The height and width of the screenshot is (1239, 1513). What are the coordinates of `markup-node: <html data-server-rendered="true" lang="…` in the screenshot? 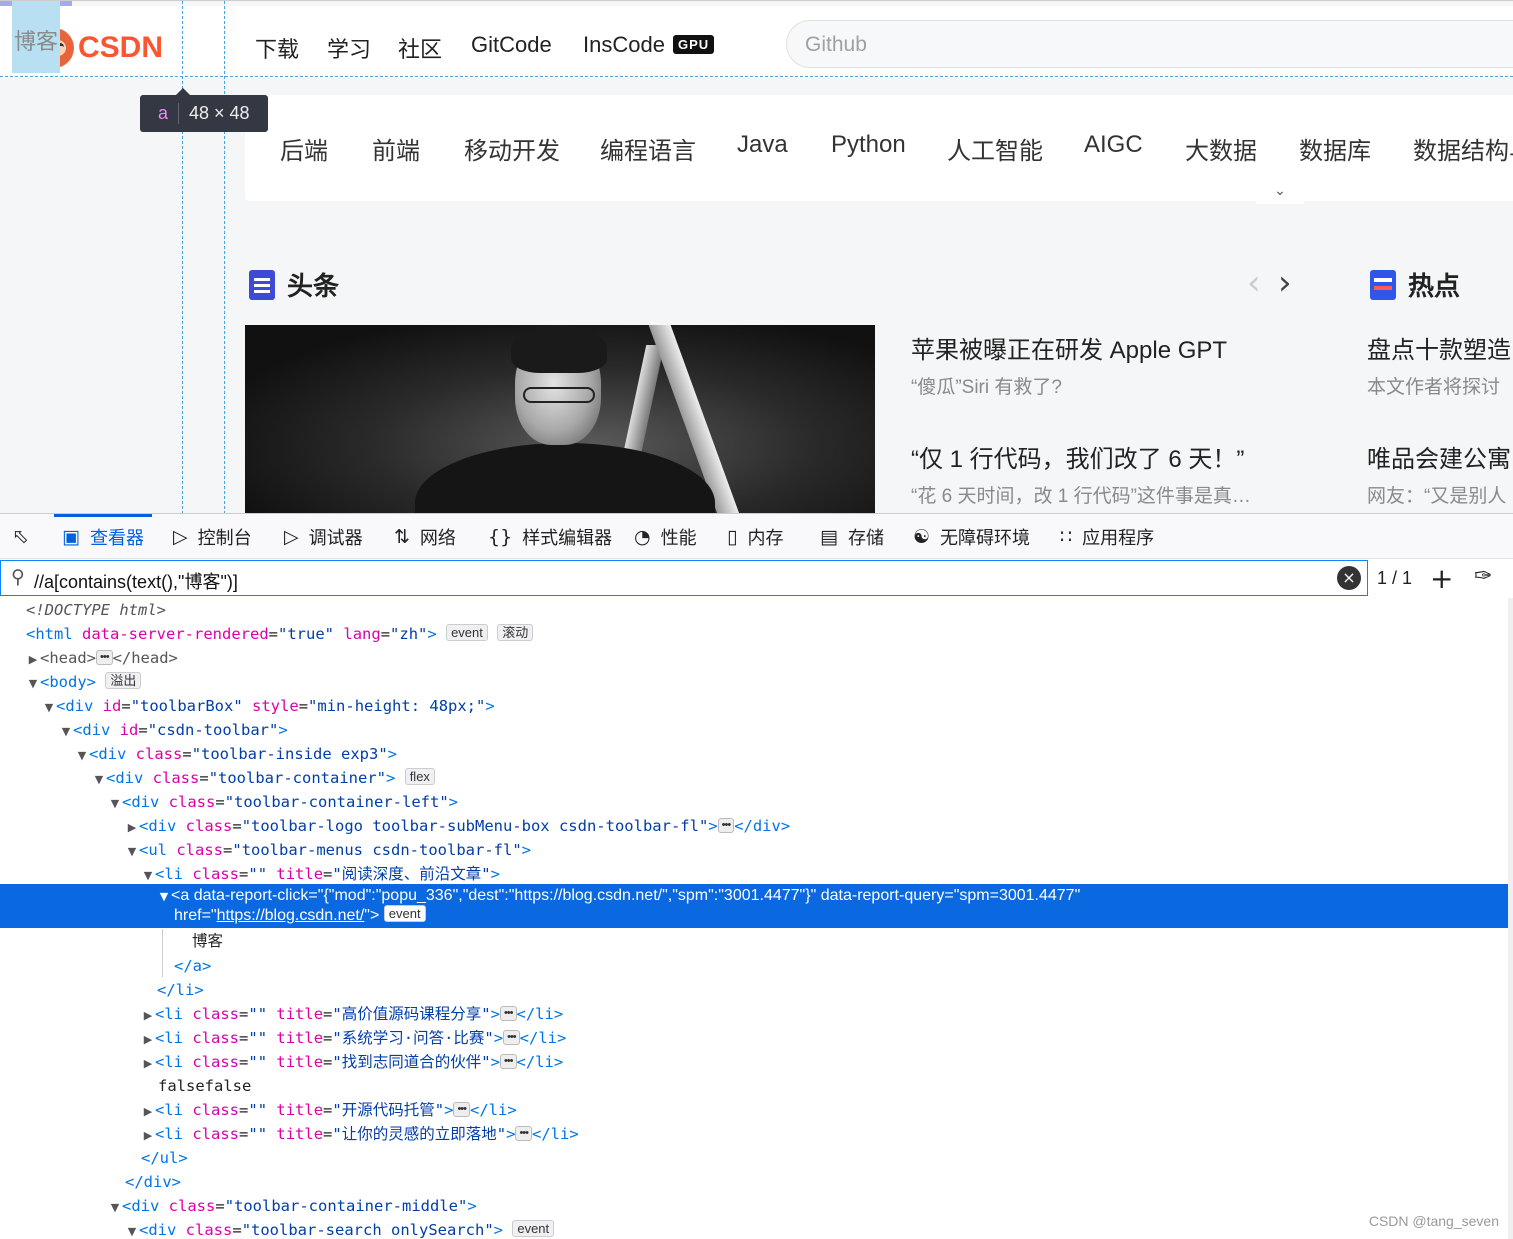 It's located at (754, 634).